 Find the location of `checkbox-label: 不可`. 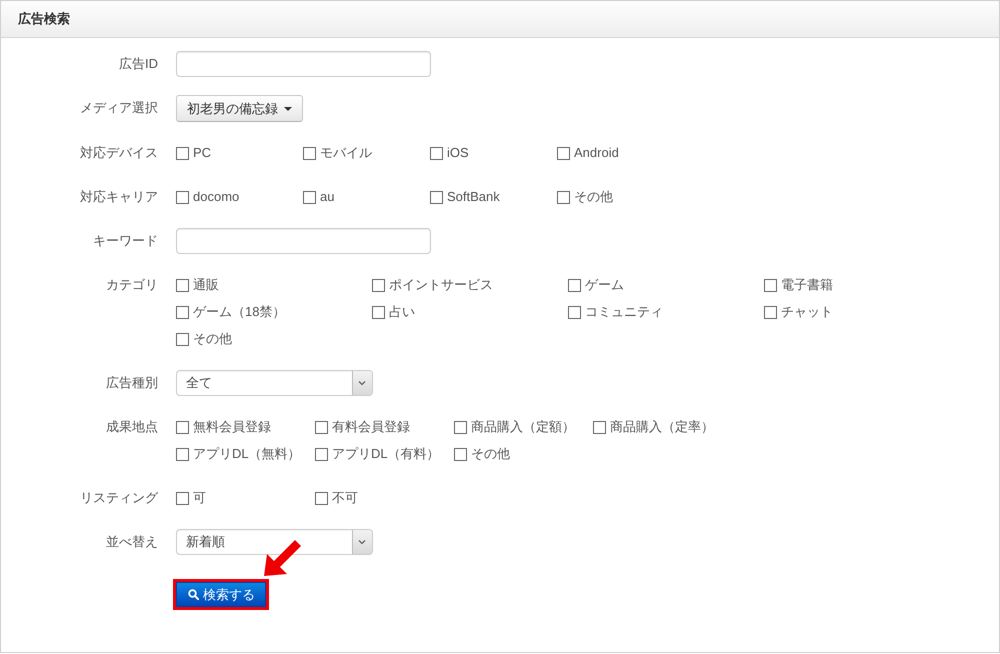

checkbox-label: 不可 is located at coordinates (345, 498).